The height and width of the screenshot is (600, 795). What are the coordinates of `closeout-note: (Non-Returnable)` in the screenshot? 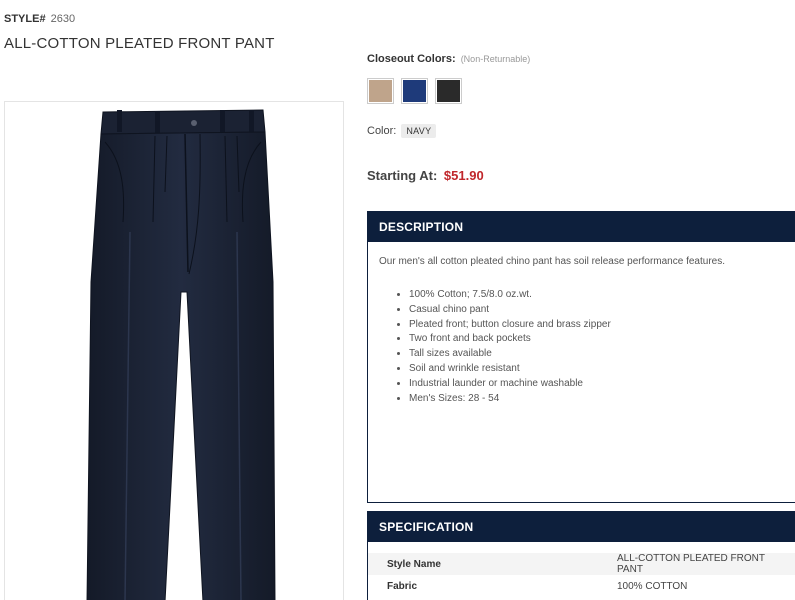 It's located at (495, 59).